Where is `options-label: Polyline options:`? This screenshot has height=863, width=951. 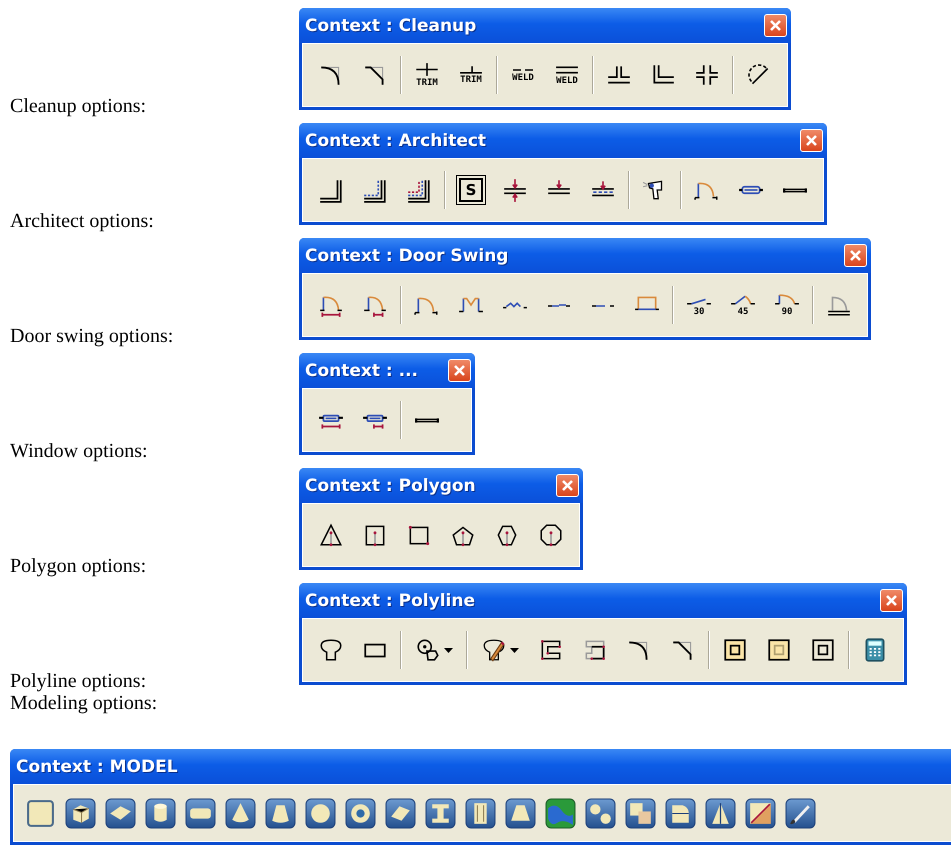
options-label: Polyline options: is located at coordinates (79, 681).